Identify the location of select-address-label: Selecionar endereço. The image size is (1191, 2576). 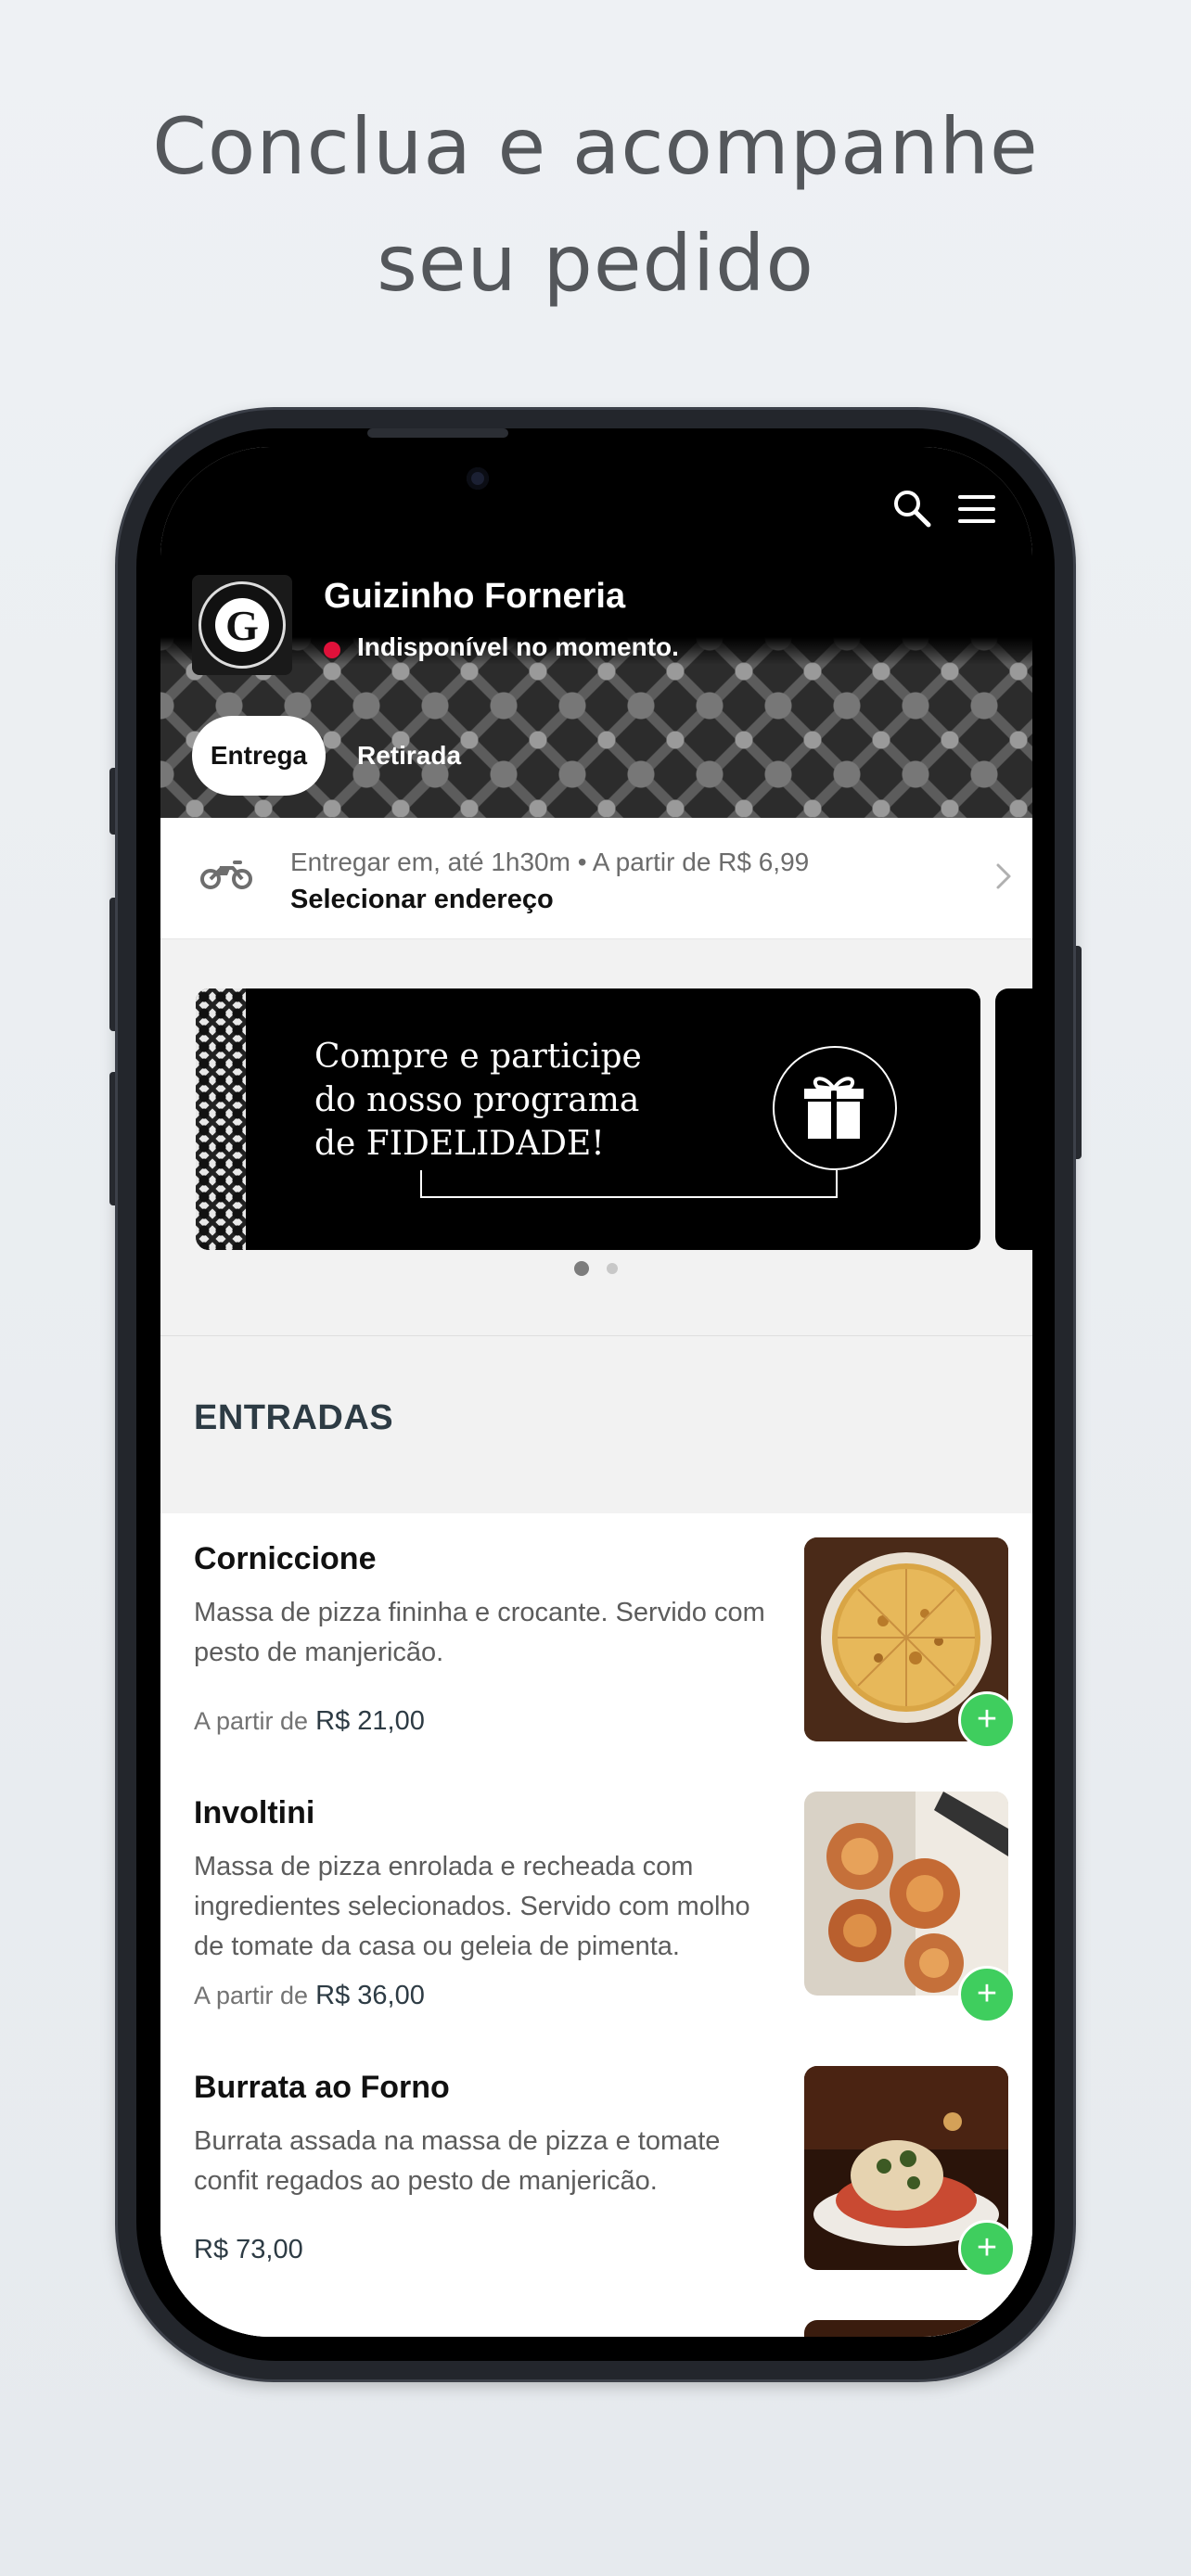
(422, 900).